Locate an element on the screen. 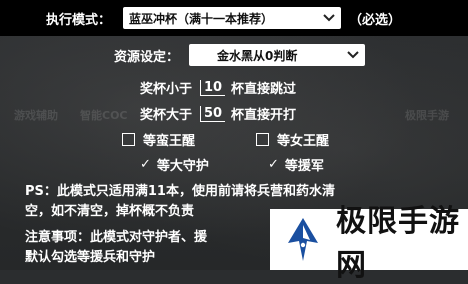  trophy-less-prefix: 奖杯小于 is located at coordinates (166, 89).